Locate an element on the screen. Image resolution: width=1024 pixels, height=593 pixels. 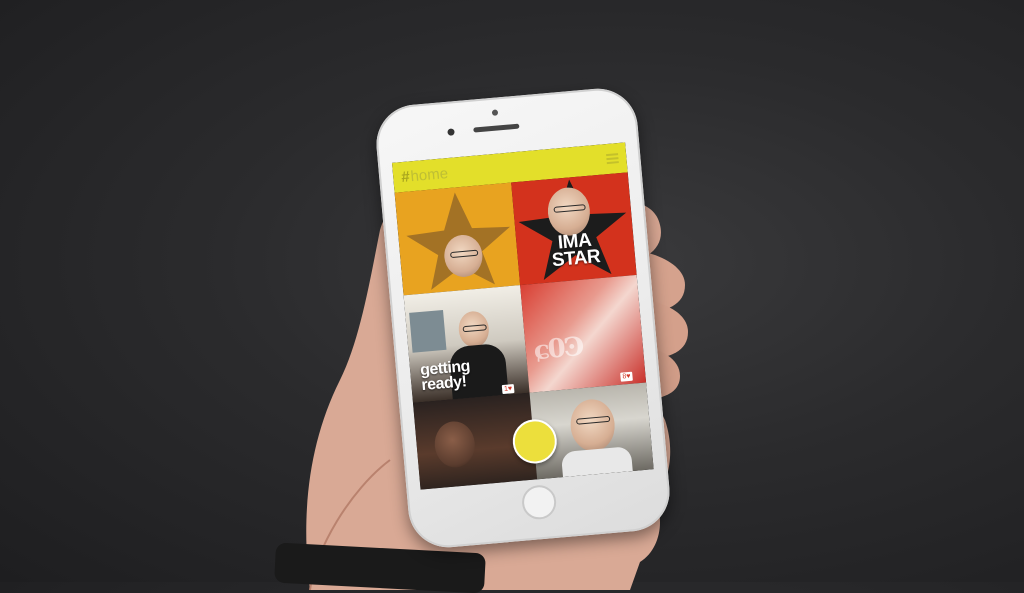
tile-star-orange is located at coordinates (457, 239).